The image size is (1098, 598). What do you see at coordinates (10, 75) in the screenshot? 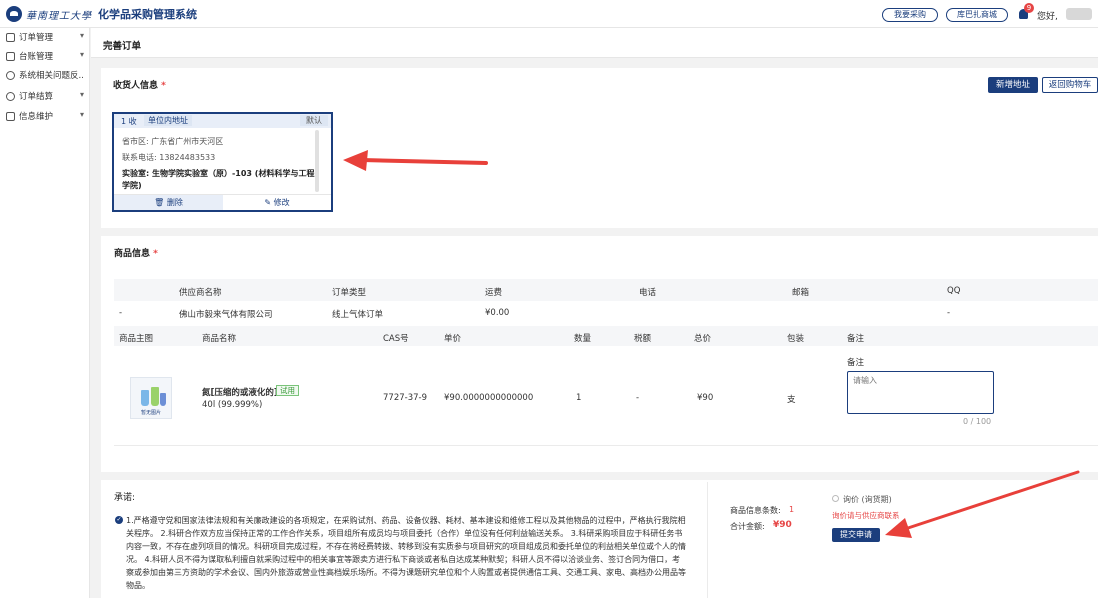
I see `search-icon` at bounding box center [10, 75].